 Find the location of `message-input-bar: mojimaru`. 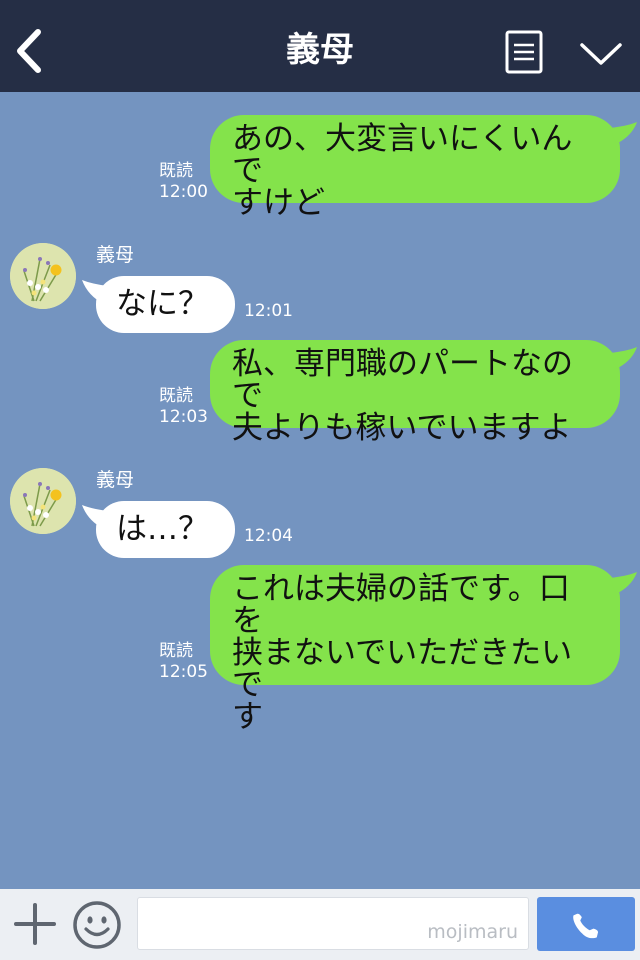

message-input-bar: mojimaru is located at coordinates (320, 924).